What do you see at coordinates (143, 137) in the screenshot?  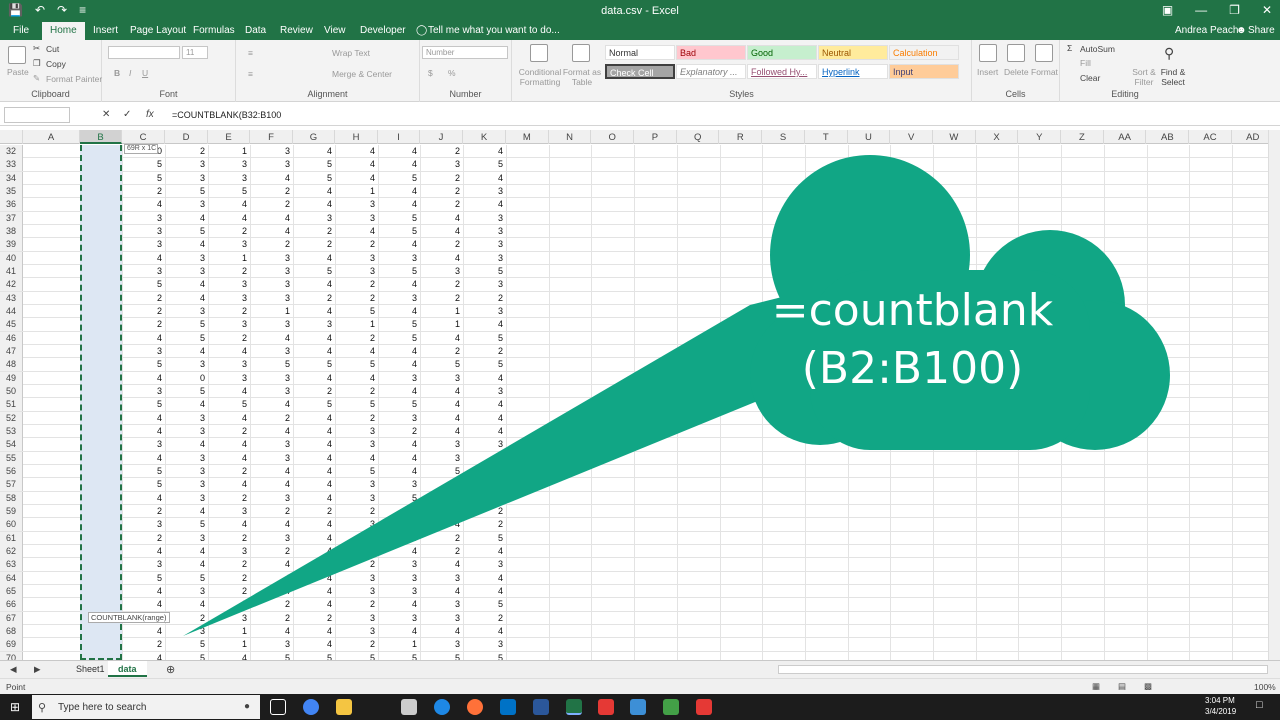 I see `column-header-c: C` at bounding box center [143, 137].